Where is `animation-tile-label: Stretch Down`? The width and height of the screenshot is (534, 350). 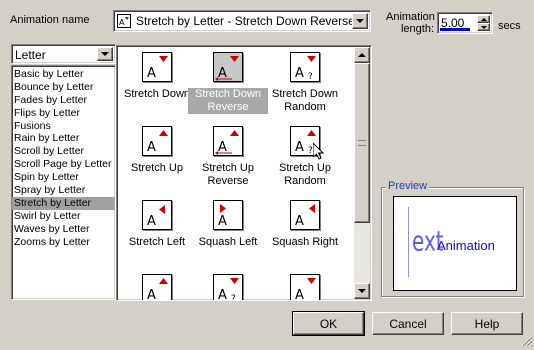
animation-tile-label: Stretch Down is located at coordinates (157, 94).